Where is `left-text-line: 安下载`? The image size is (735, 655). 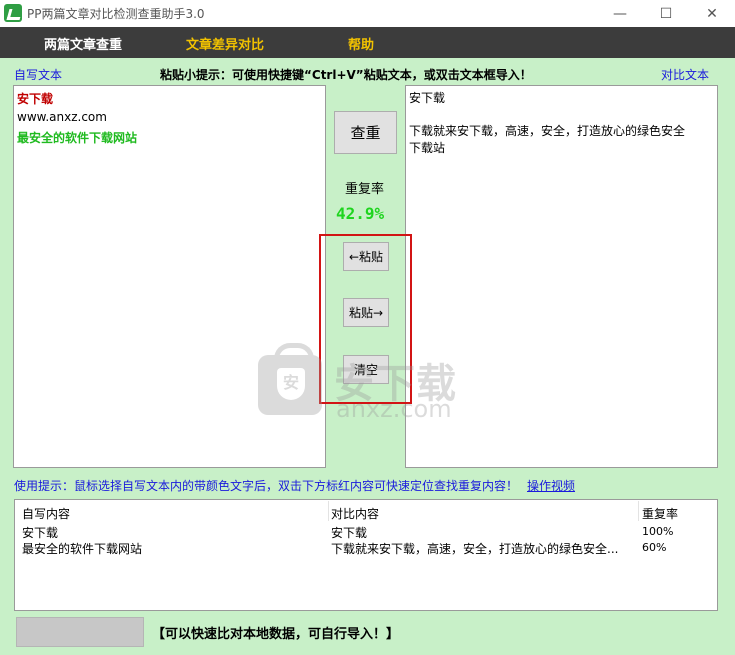
left-text-line: 安下载 is located at coordinates (35, 99).